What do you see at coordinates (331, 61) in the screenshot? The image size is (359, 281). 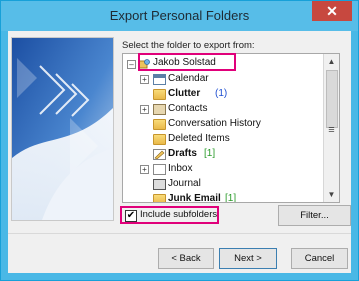 I see `scroll-up-button: ▲` at bounding box center [331, 61].